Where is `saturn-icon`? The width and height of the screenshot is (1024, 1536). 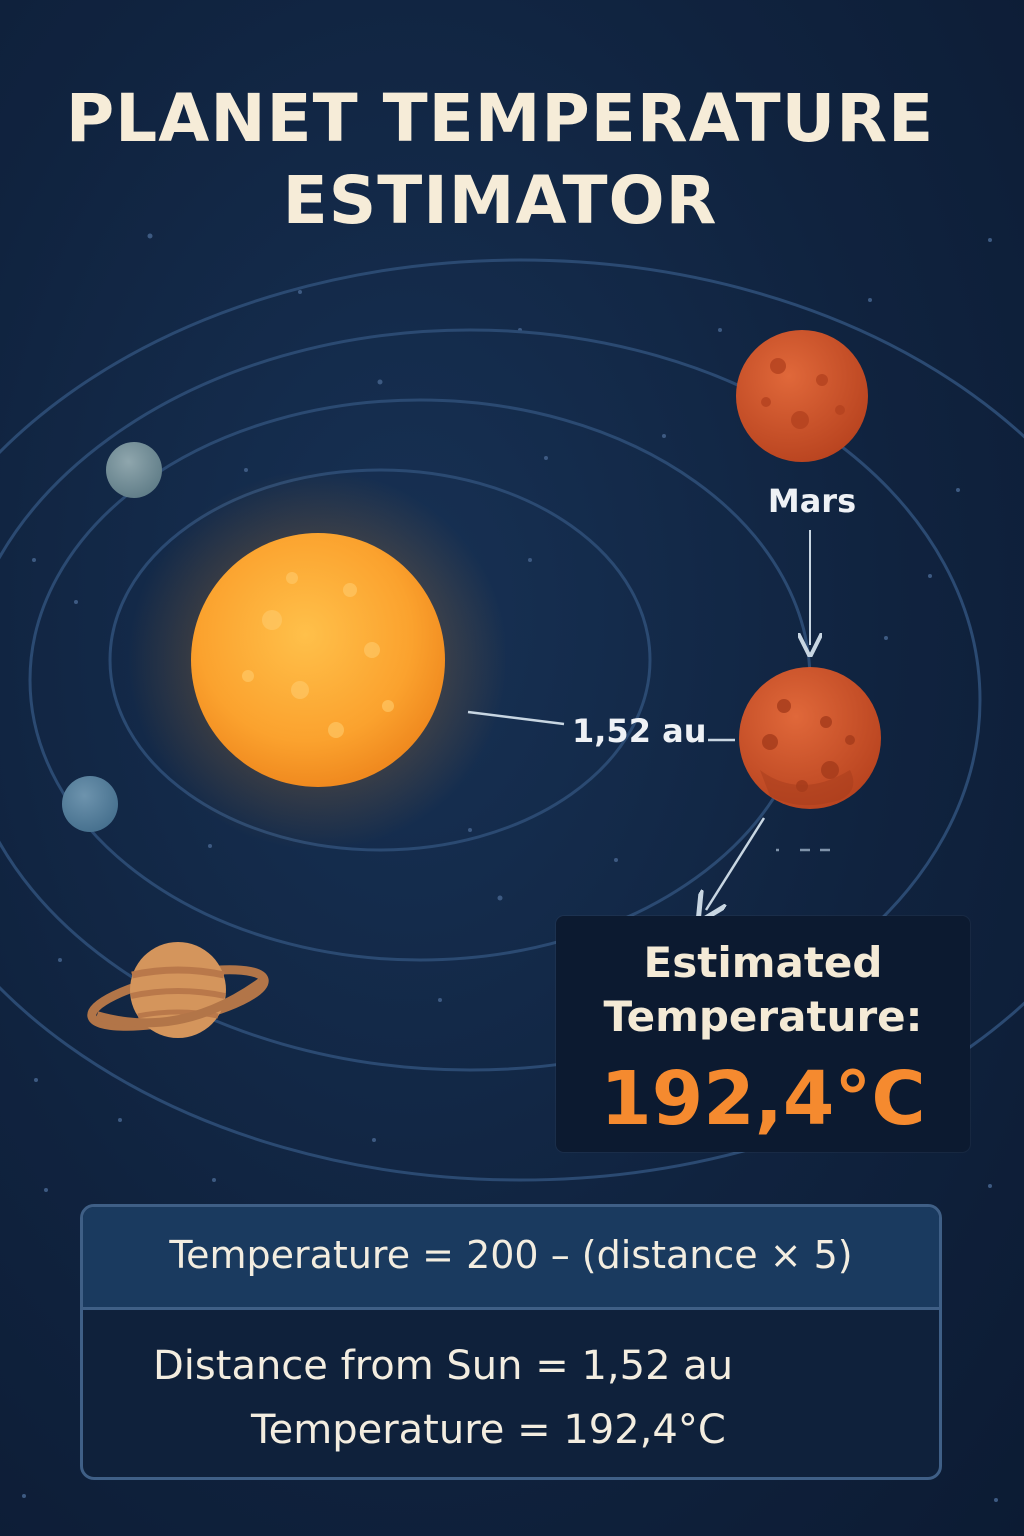
saturn-icon is located at coordinates (178, 990).